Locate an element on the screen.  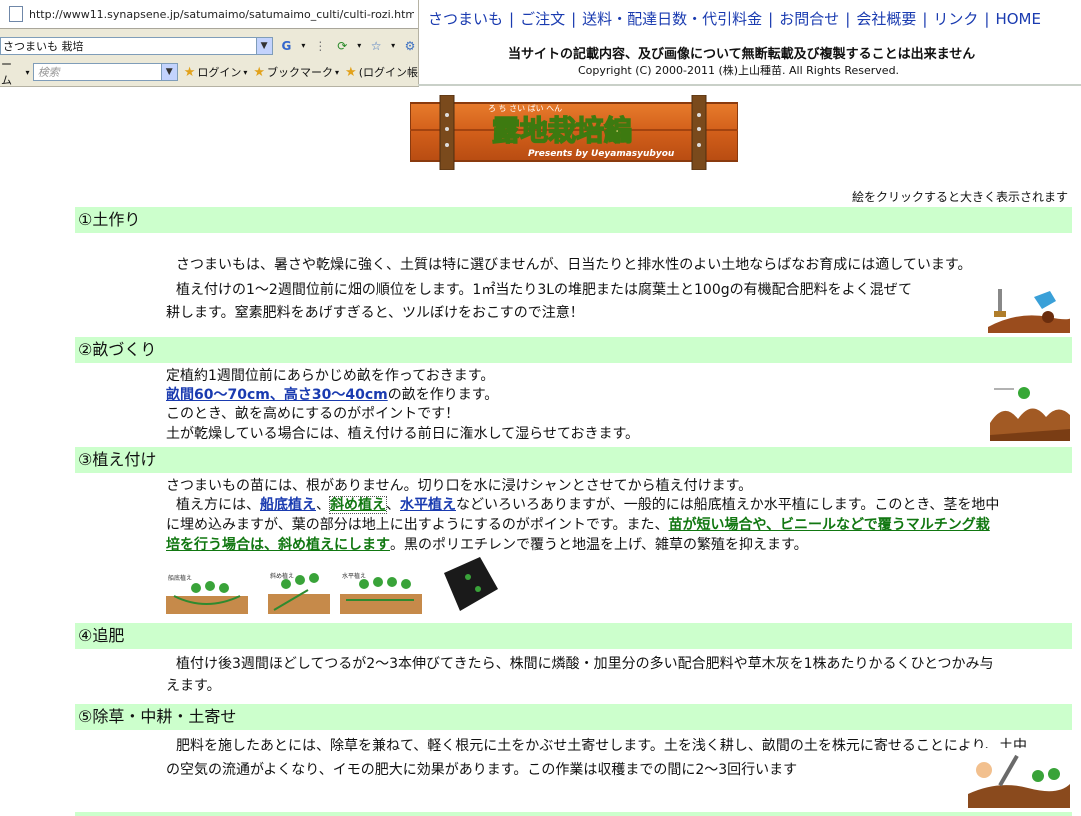
s2-line1: 定植約1週間位前にあらかじめ畝を作っておきます。 is located at coordinates (330, 376).